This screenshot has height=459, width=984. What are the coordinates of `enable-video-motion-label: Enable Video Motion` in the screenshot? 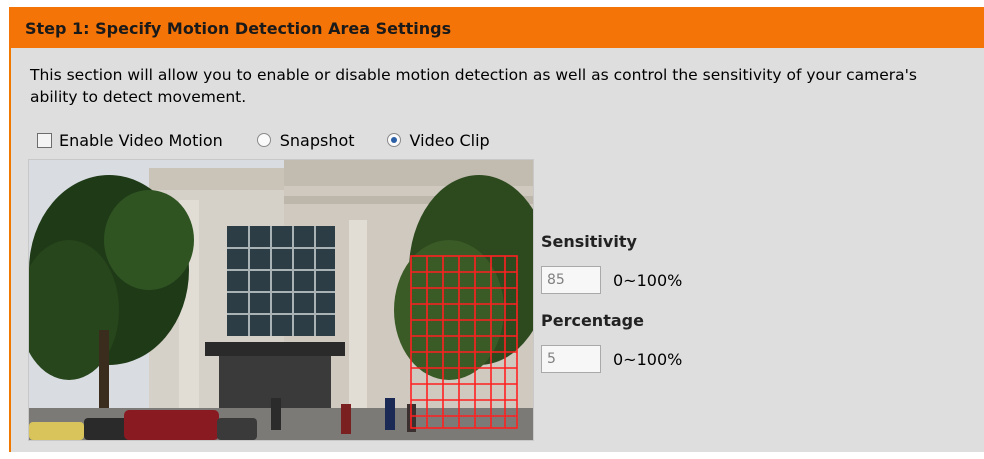 It's located at (141, 140).